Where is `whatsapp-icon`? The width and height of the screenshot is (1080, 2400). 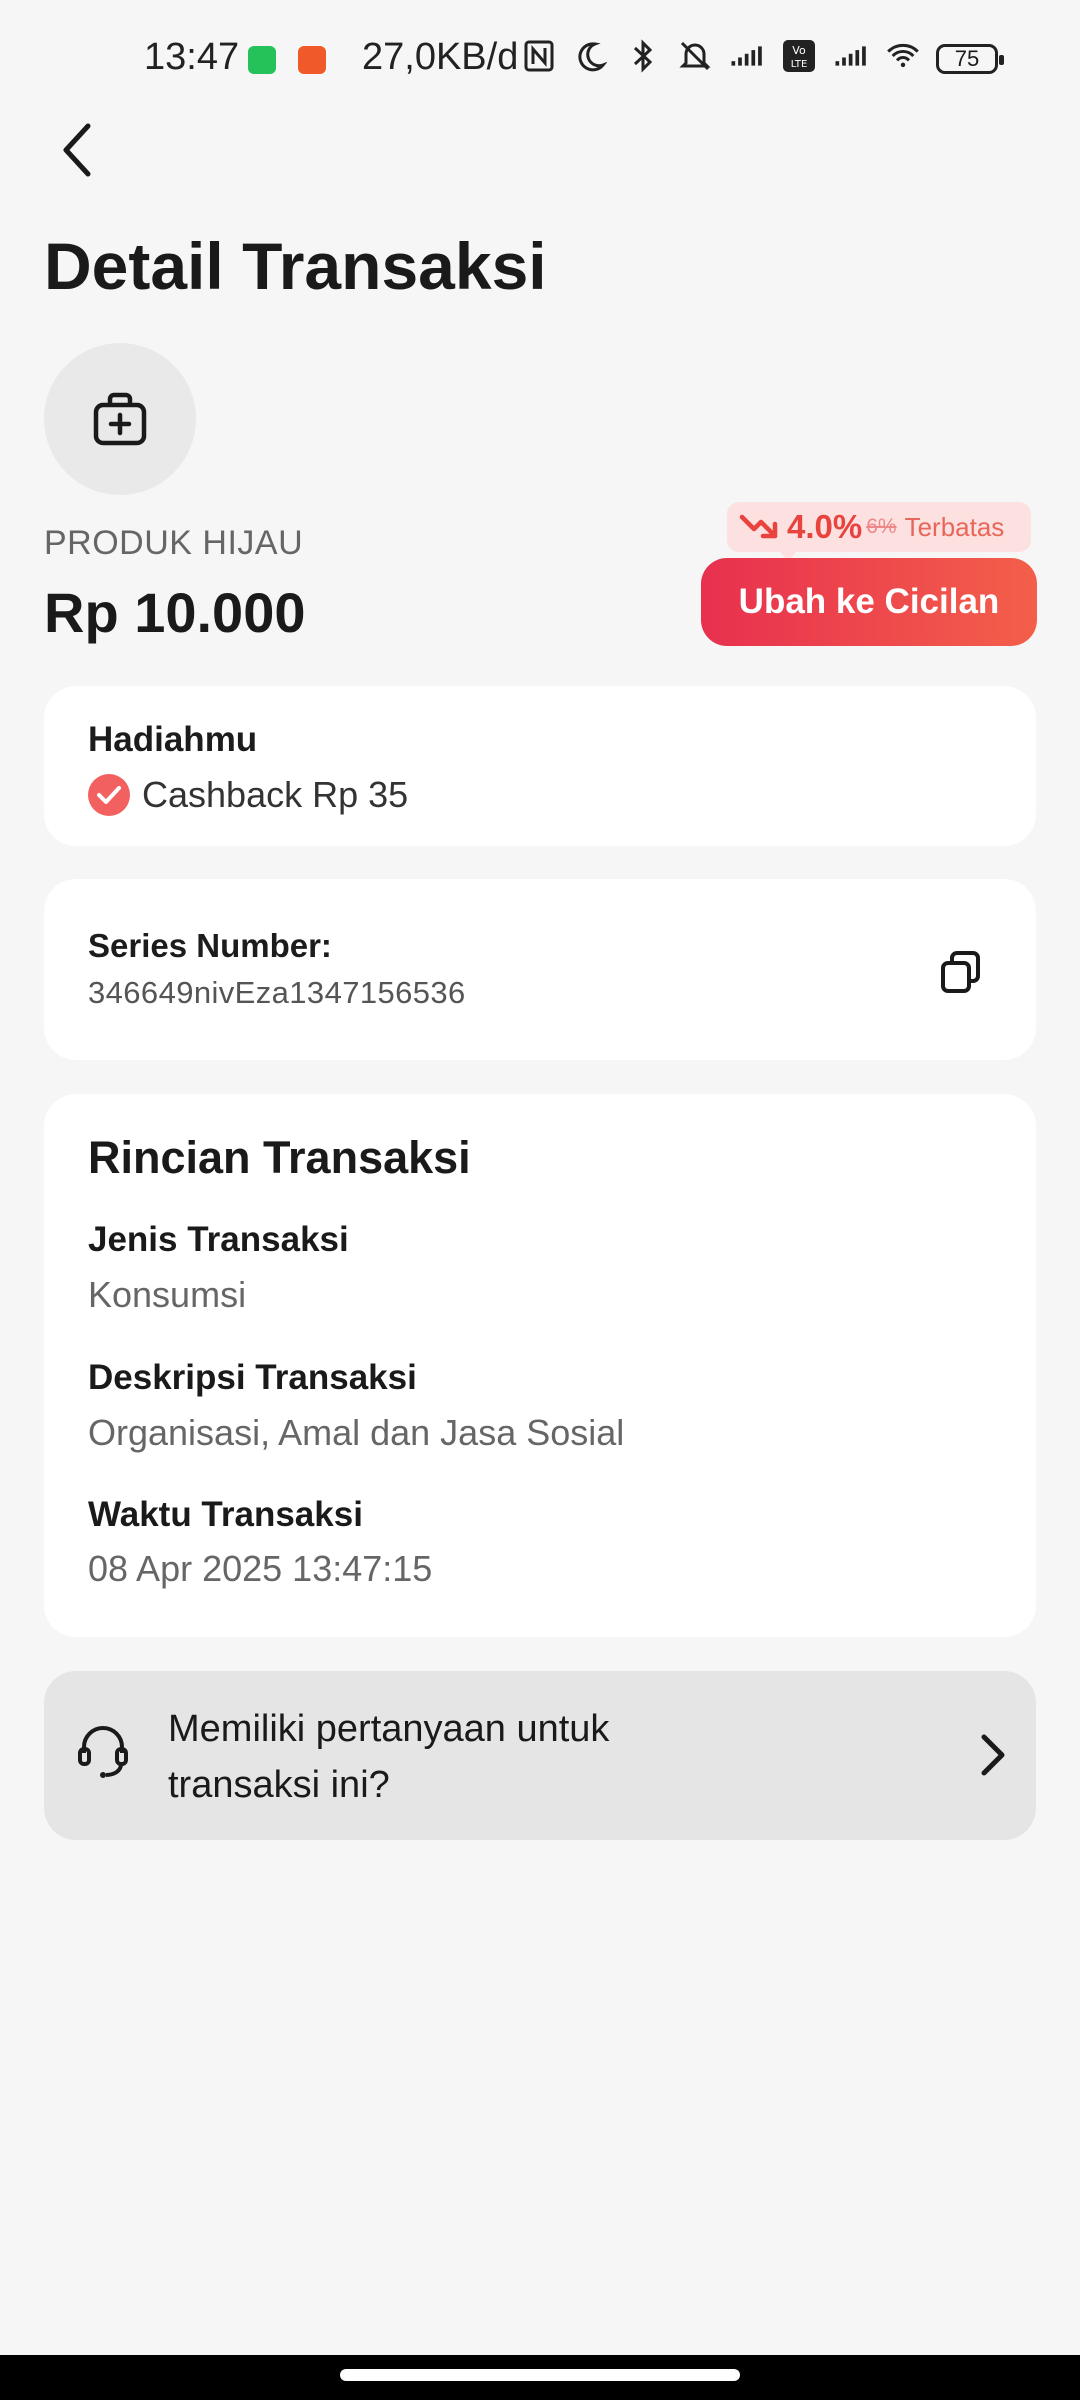 whatsapp-icon is located at coordinates (262, 60).